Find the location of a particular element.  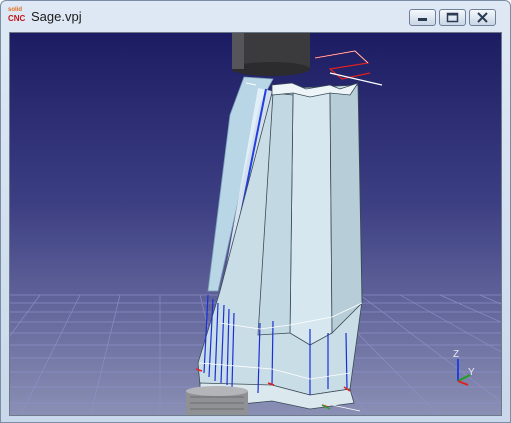

tool-holder is located at coordinates (271, 54).